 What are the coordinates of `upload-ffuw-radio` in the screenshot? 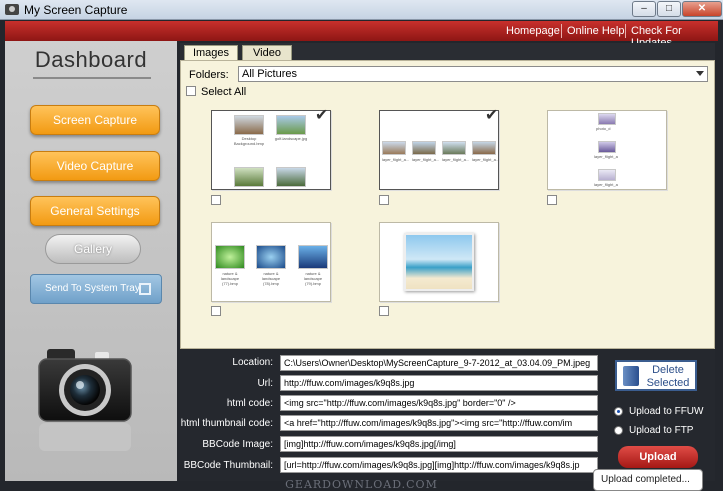 It's located at (618, 411).